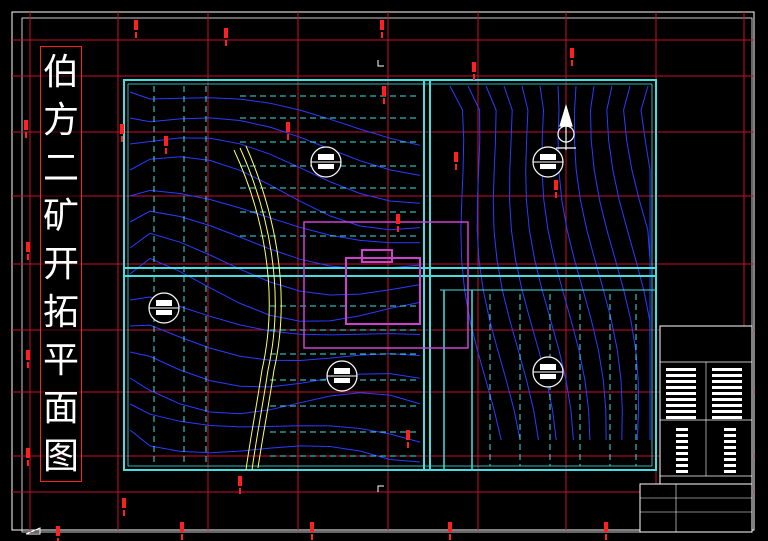 This screenshot has height=541, width=768. I want to click on drawing-title: 伯 方 二 矿 开 拓 平 面 图, so click(61, 264).